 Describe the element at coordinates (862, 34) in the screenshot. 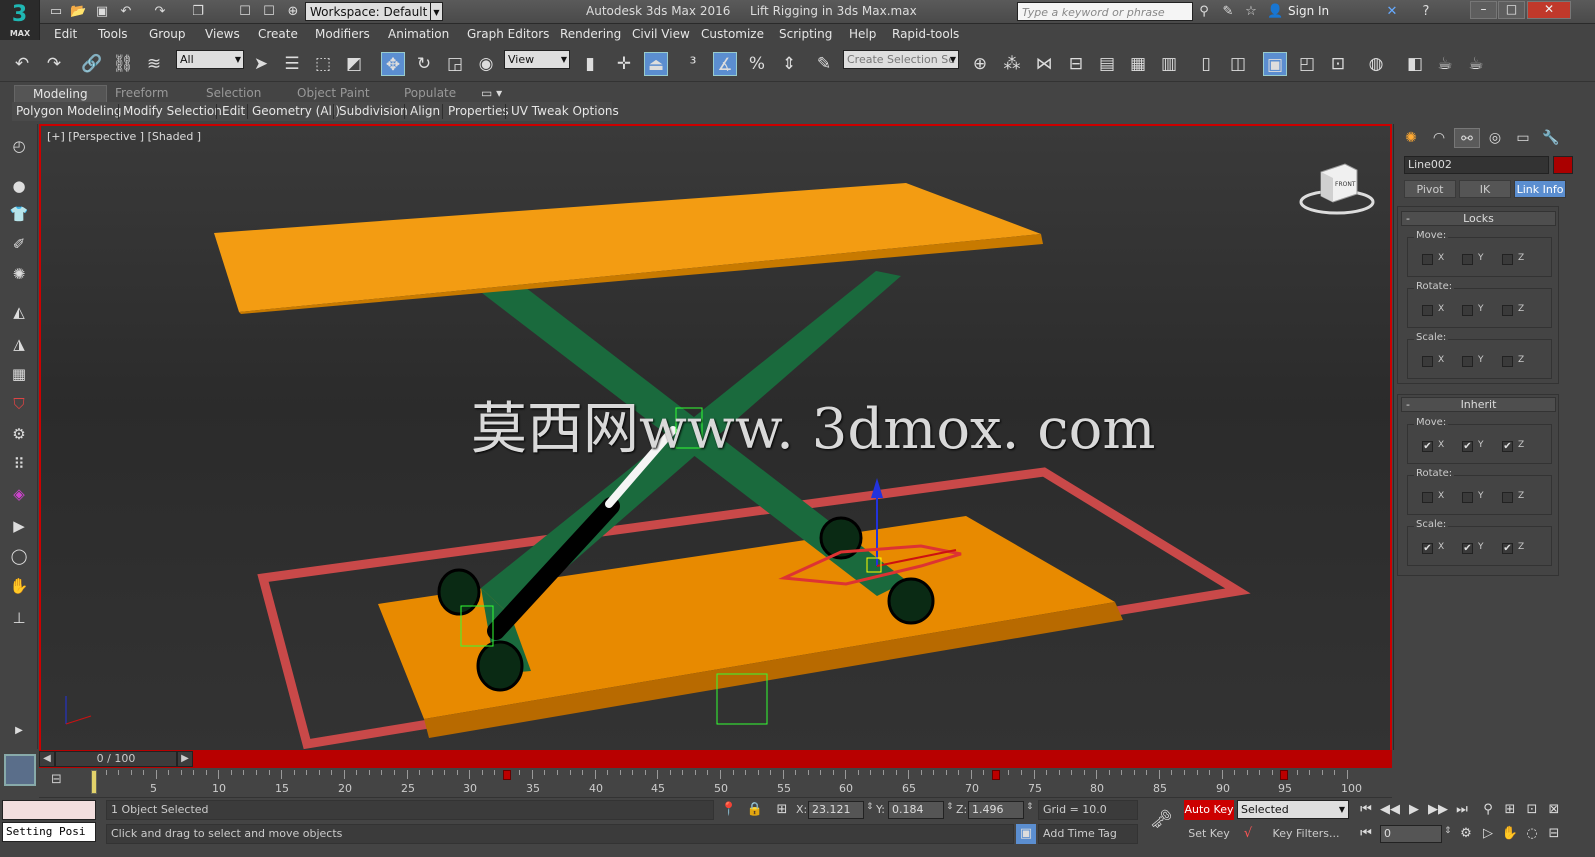

I see `menu-help: Help` at that location.